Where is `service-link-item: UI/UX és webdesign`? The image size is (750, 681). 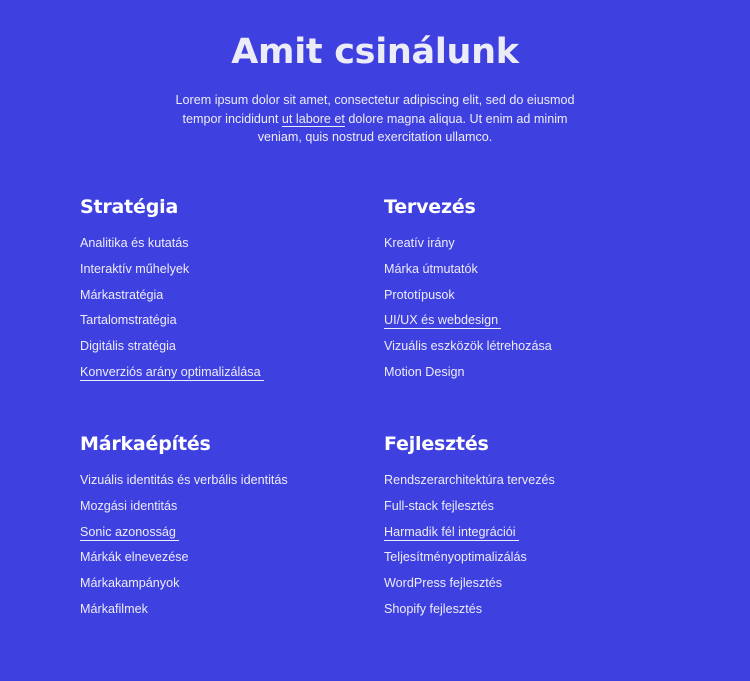 service-link-item: UI/UX és webdesign is located at coordinates (468, 325).